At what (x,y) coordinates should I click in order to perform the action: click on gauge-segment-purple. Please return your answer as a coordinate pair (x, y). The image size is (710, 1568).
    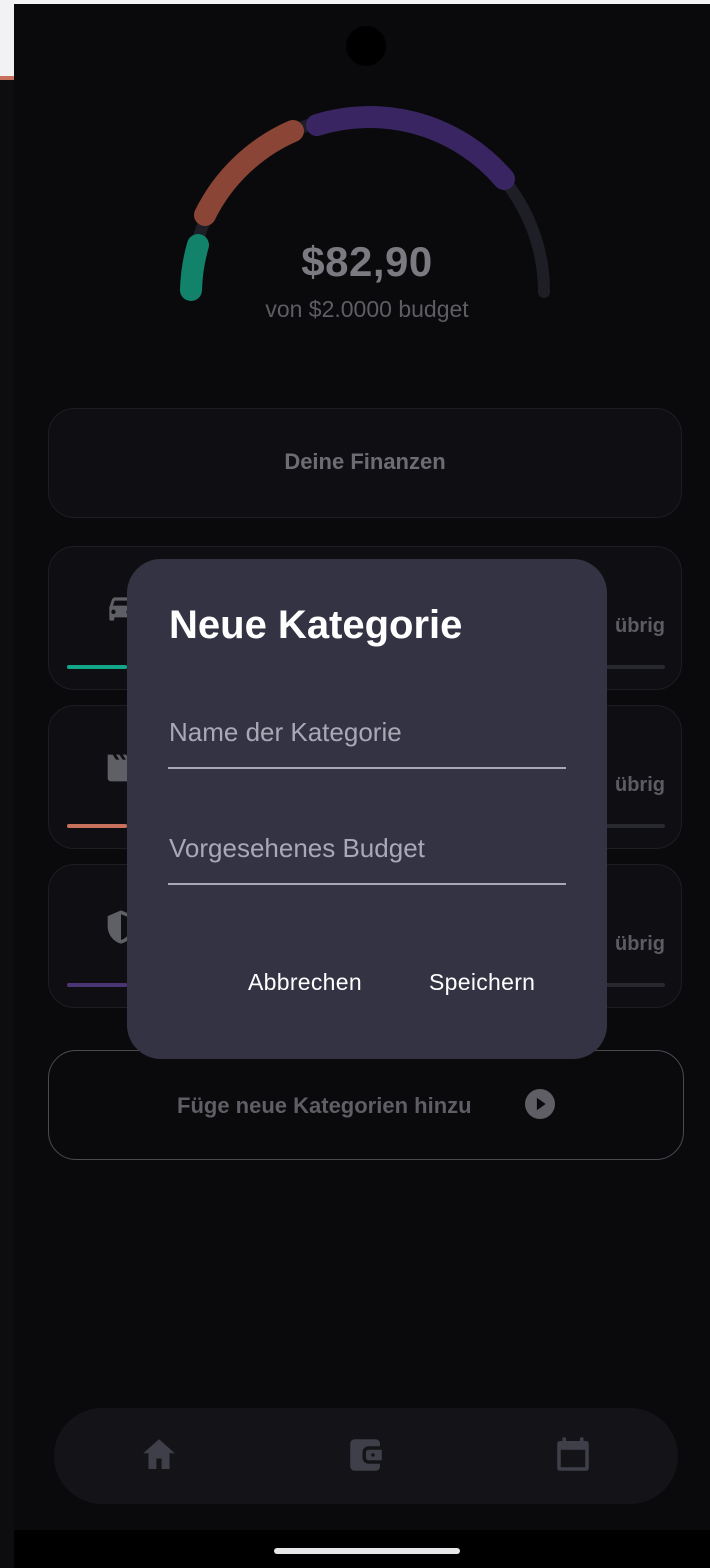
    Looking at the image, I should click on (410, 148).